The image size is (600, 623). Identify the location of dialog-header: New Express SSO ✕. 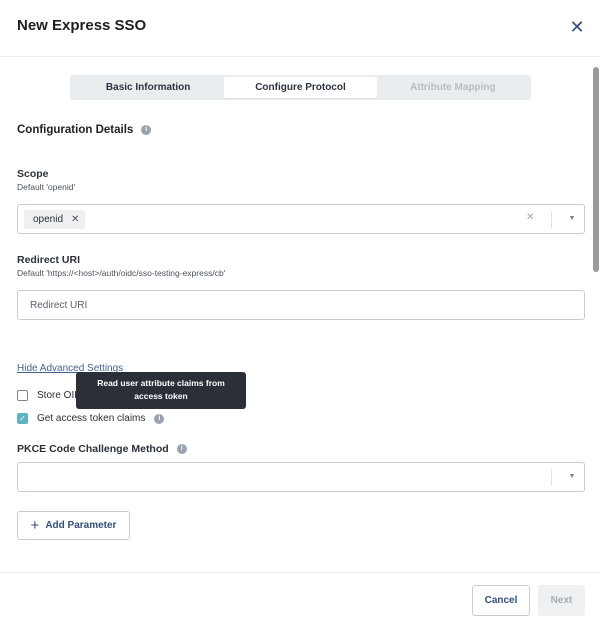
(300, 28).